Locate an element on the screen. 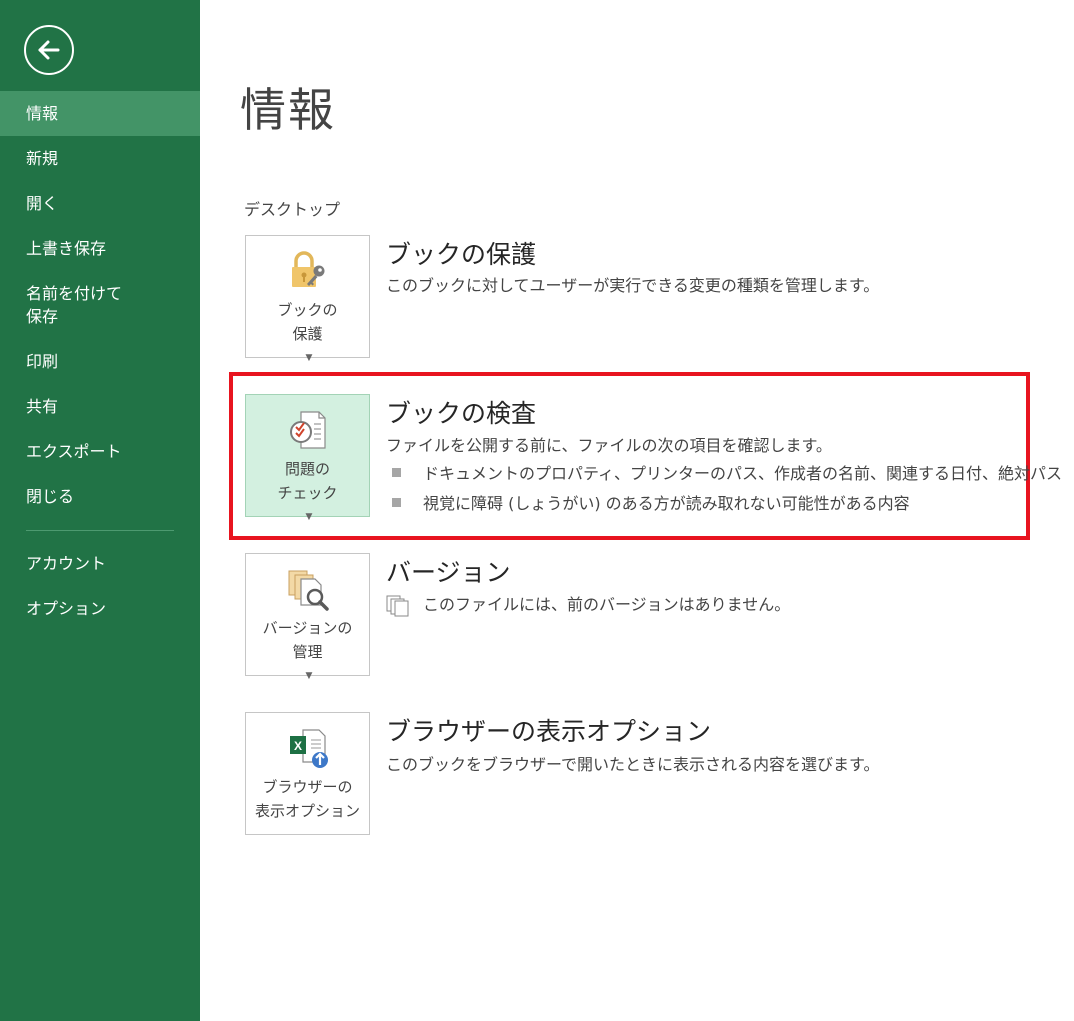 The width and height of the screenshot is (1074, 1021). sidebar-item-label: 印刷 is located at coordinates (42, 361).